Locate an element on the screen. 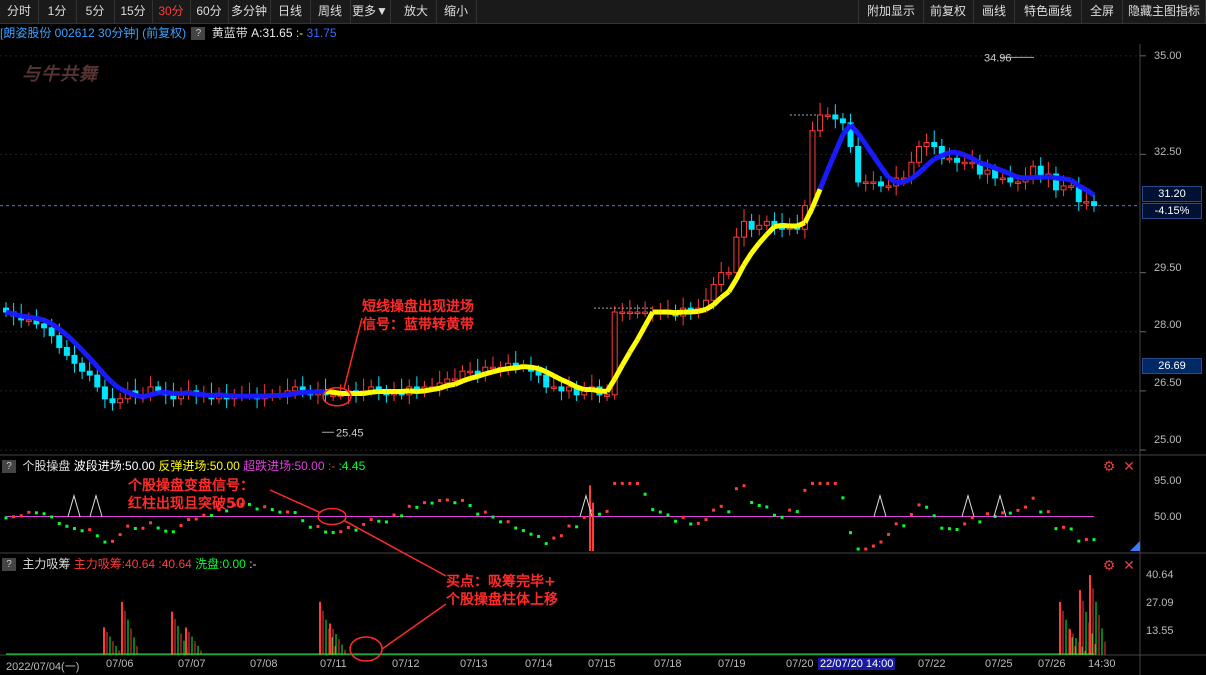 The height and width of the screenshot is (675, 1206). sub2-legend: ? 主力吸筹 主力吸筹:40.64 :40.64 洗盘:0.00 :- is located at coordinates (128, 564).